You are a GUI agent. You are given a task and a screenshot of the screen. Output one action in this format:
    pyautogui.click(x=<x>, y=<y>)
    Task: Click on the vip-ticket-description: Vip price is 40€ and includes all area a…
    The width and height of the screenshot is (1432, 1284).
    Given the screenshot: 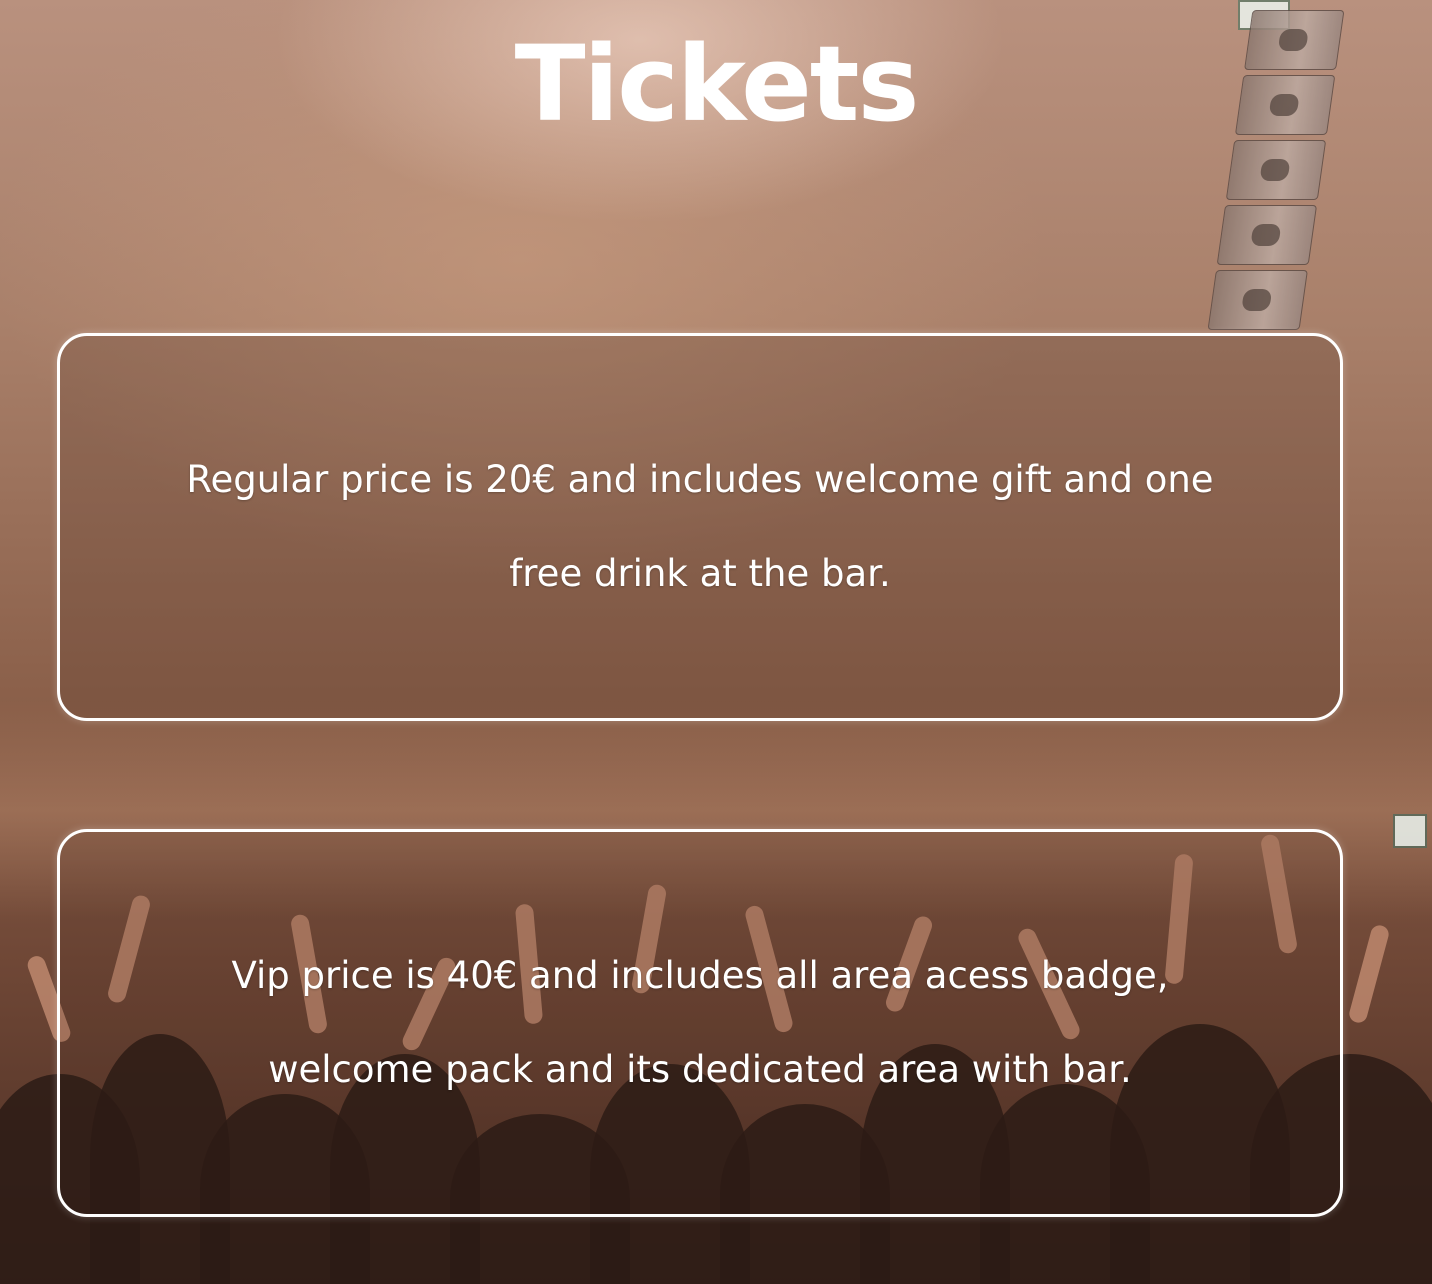 What is the action you would take?
    pyautogui.click(x=700, y=1022)
    